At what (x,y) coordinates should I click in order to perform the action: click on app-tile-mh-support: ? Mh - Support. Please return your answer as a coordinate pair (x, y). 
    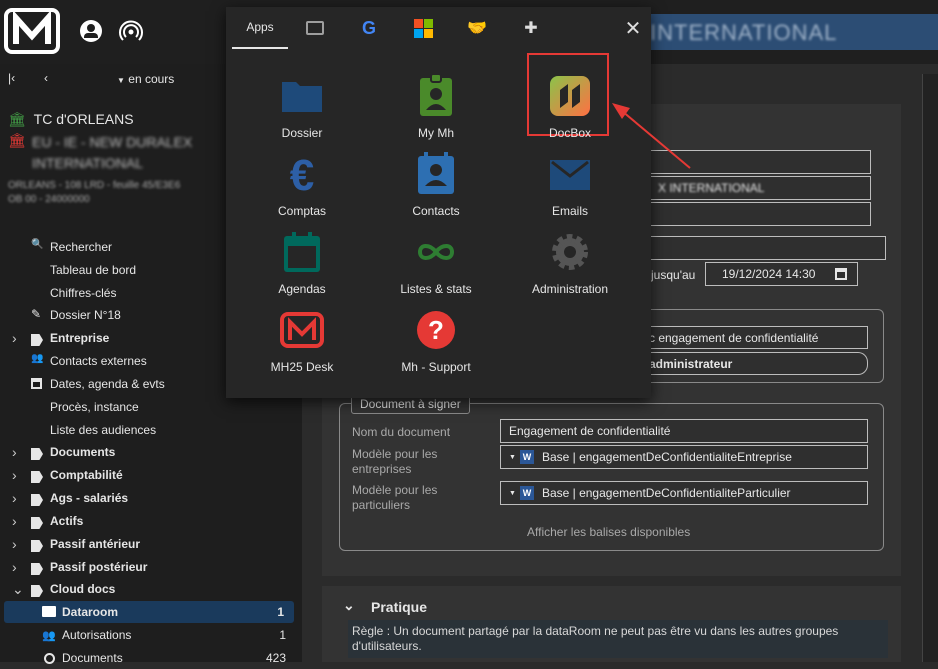
    Looking at the image, I should click on (436, 343).